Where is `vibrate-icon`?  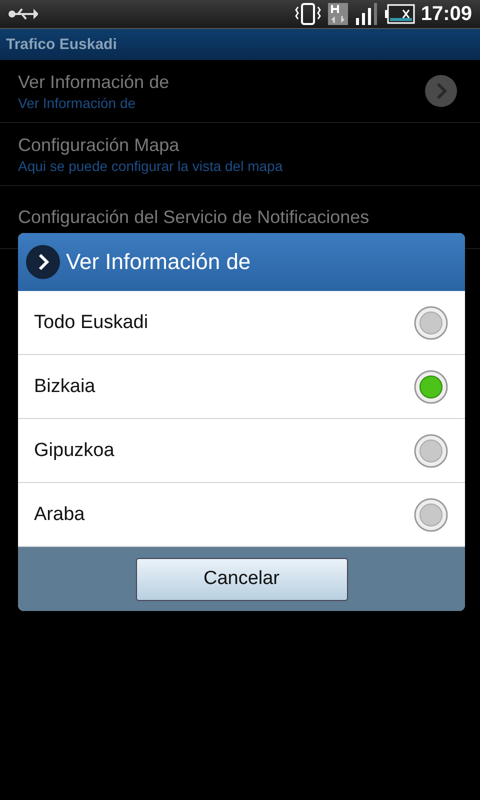 vibrate-icon is located at coordinates (307, 14).